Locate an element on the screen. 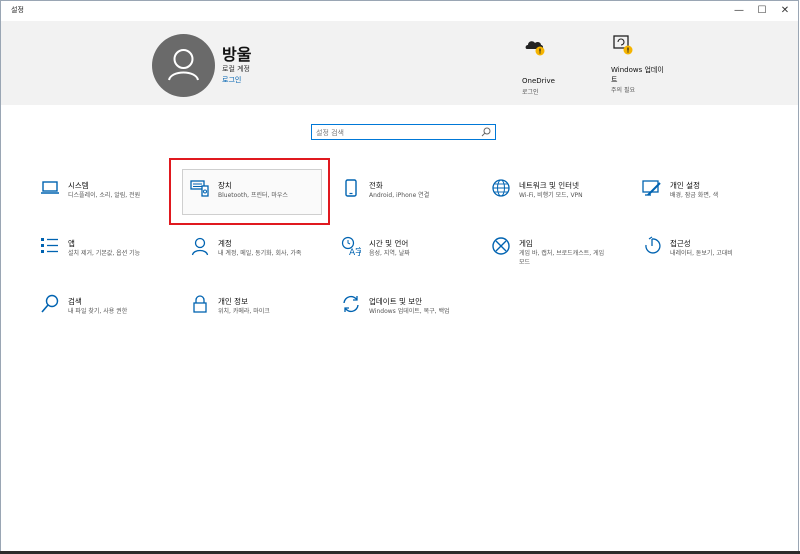  tile-search: 검색 내 파일 찾기, 사용 권한 is located at coordinates (102, 309).